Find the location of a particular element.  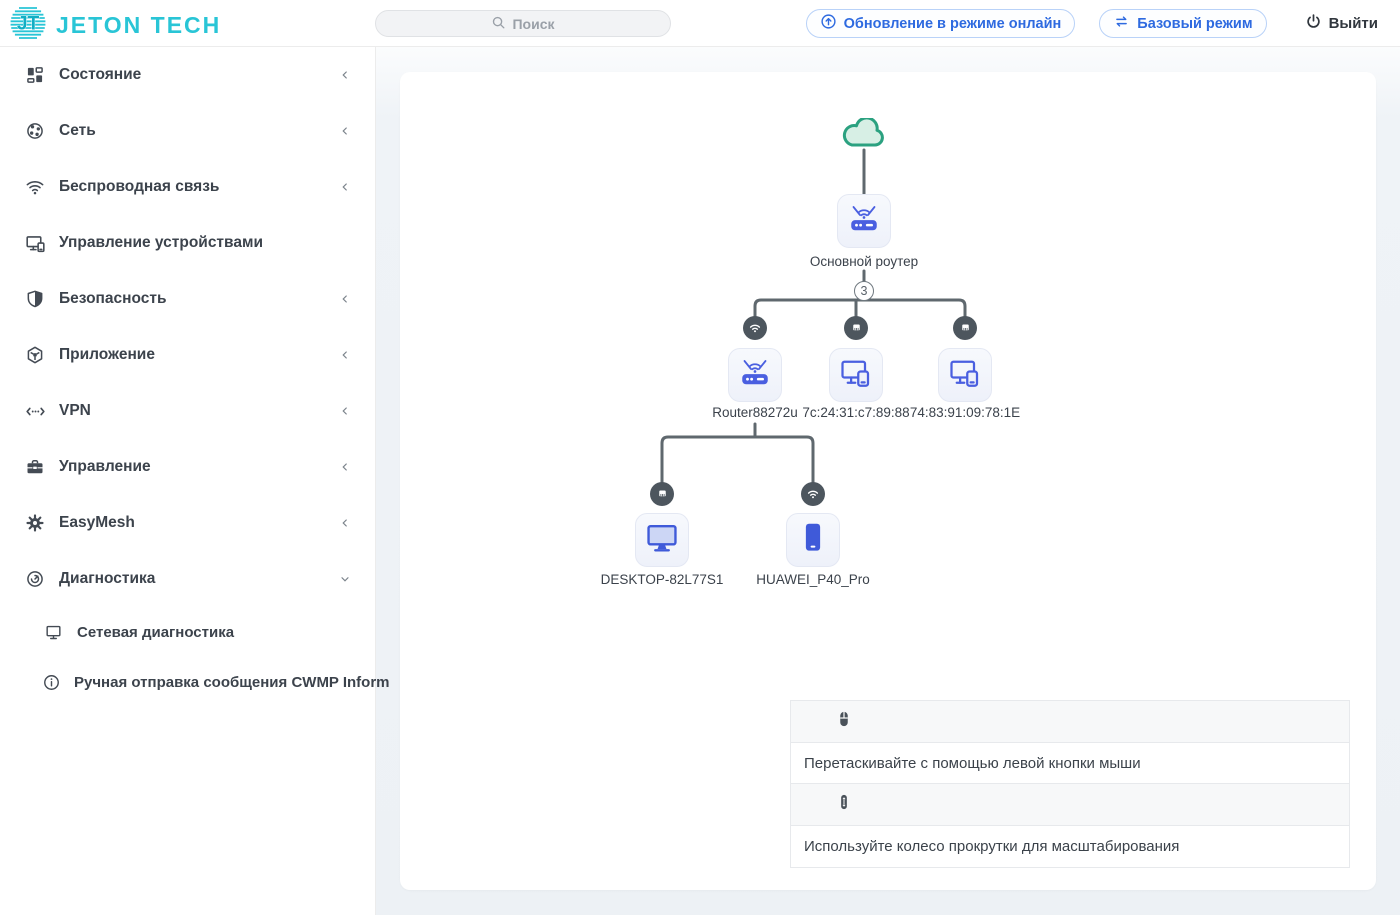

sidebar-item-easymesh: EasyMesh is located at coordinates (187, 523).